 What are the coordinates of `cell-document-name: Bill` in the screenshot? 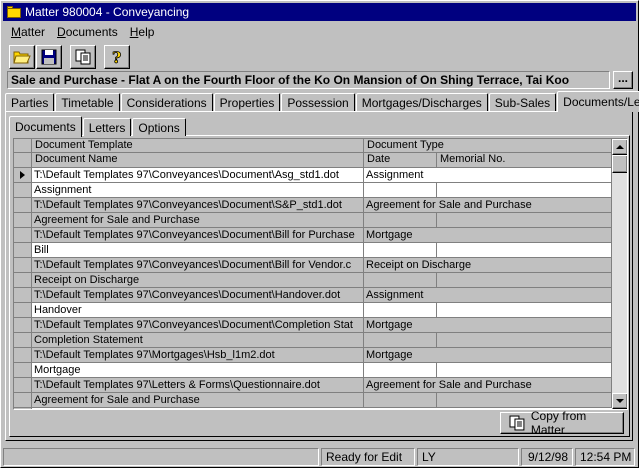 It's located at (198, 250).